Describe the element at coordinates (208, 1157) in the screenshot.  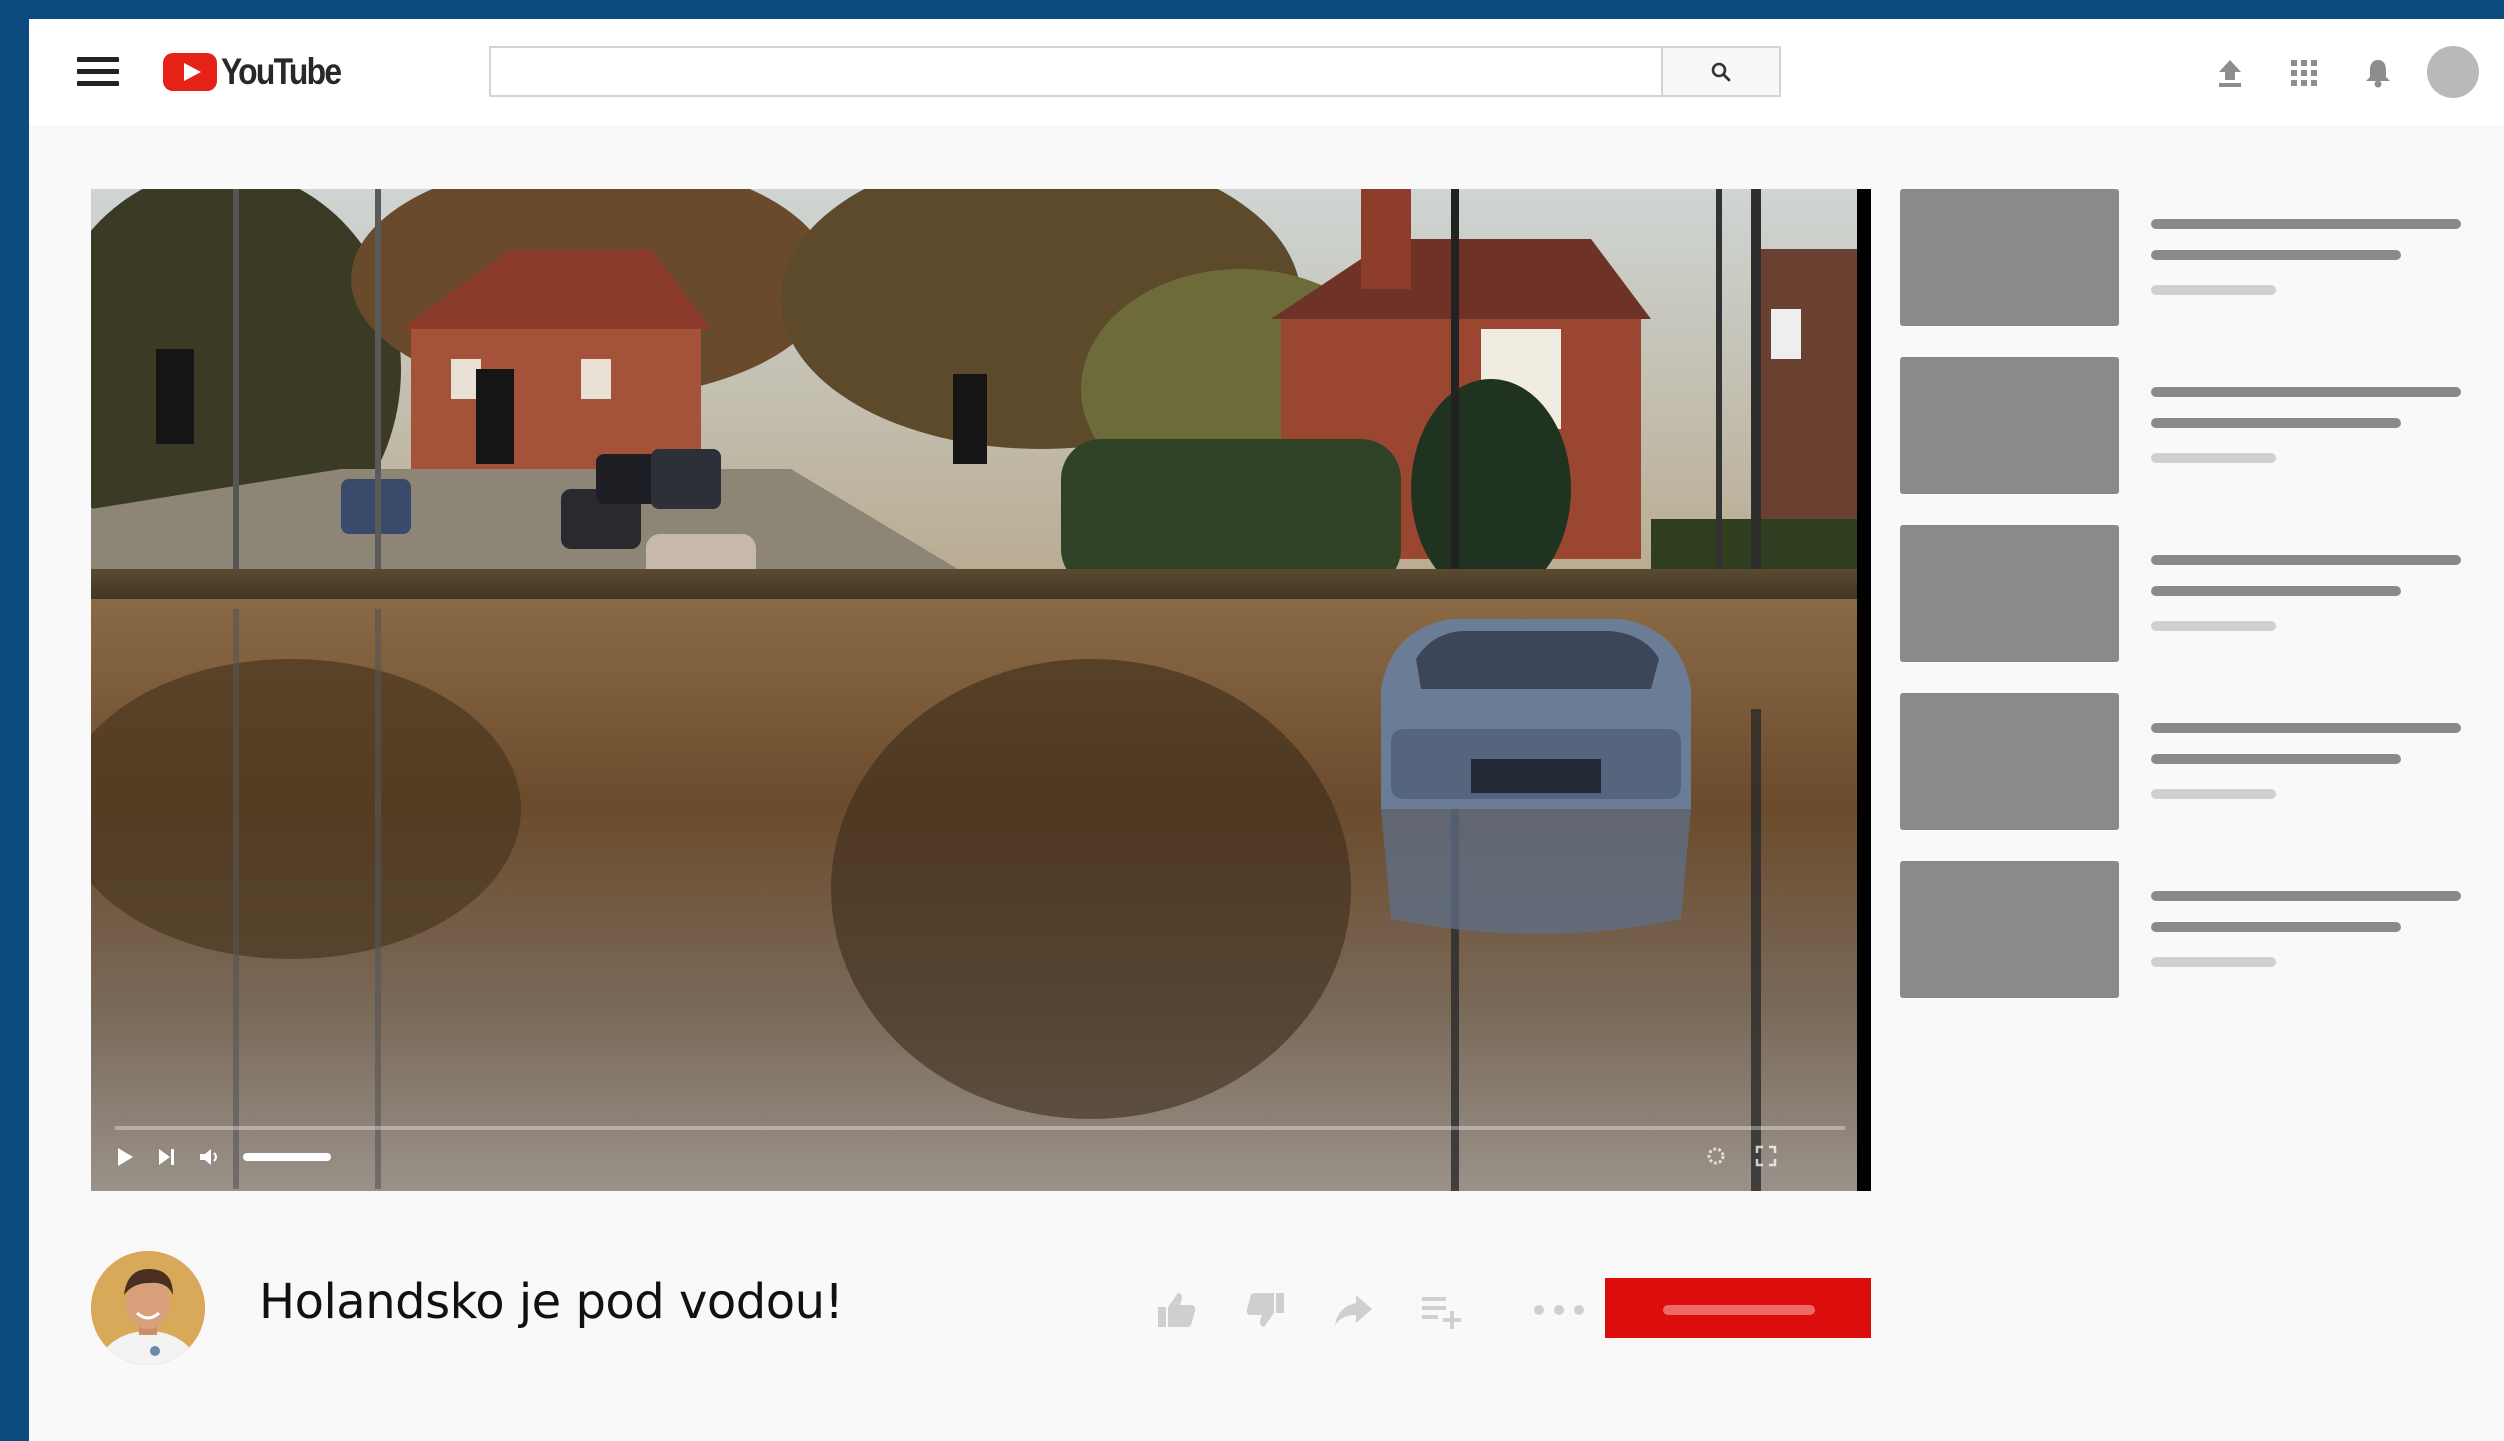
I see `volume-icon` at that location.